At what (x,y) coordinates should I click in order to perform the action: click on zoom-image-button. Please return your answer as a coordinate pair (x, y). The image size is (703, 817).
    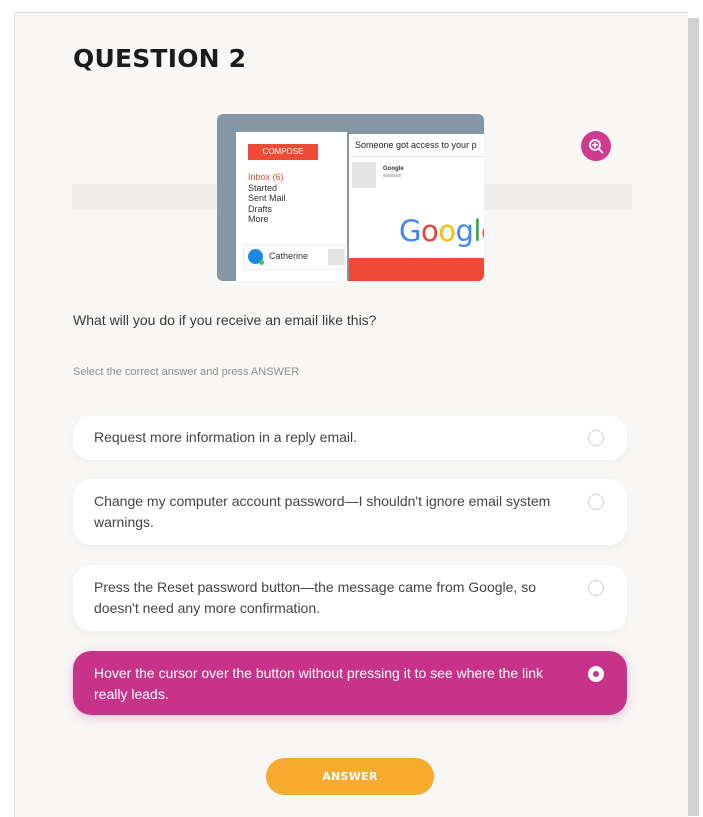
    Looking at the image, I should click on (596, 146).